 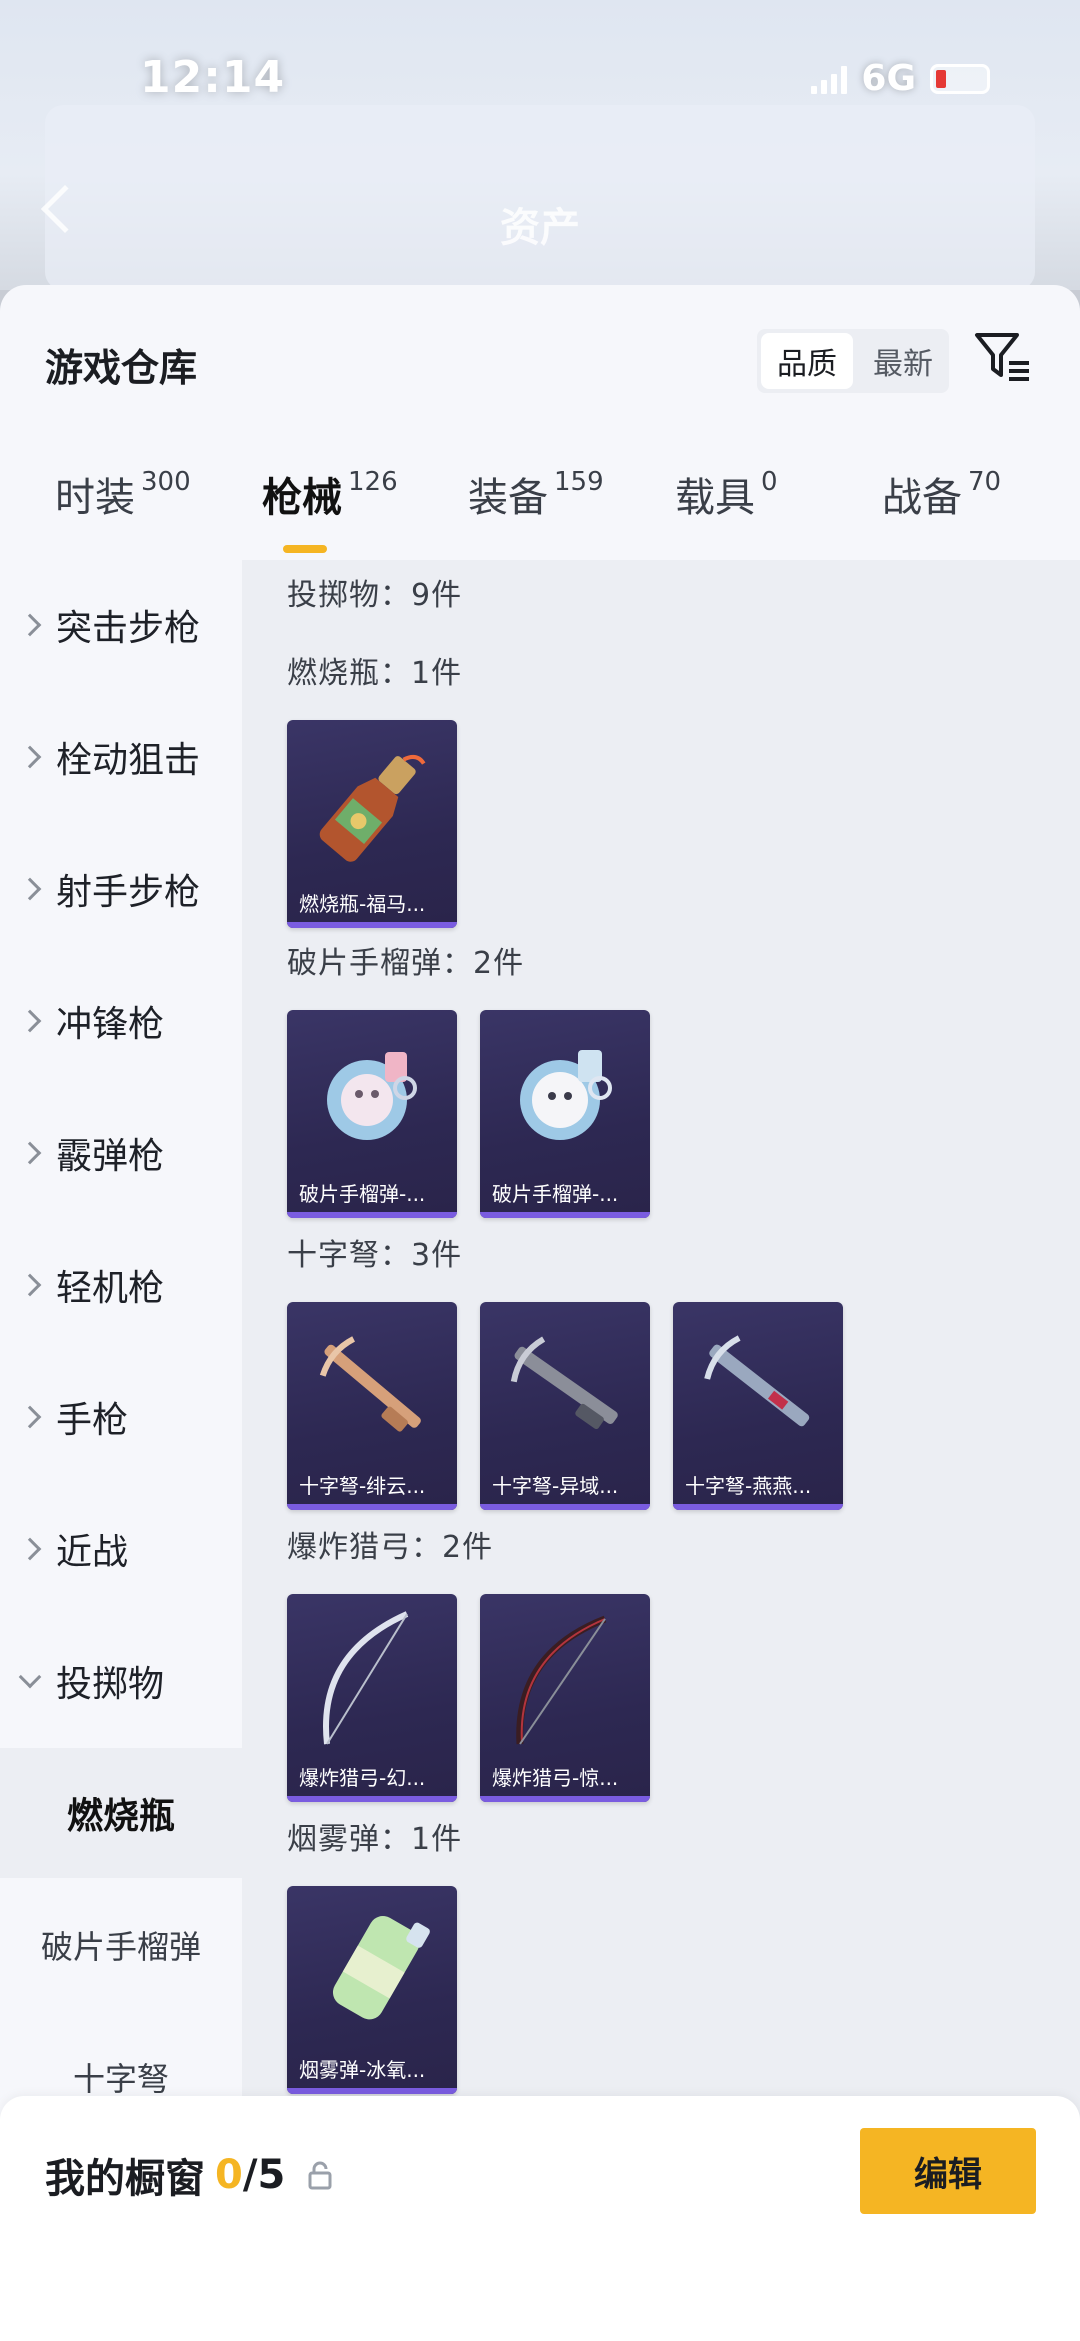 What do you see at coordinates (372, 808) in the screenshot?
I see `molotov-icon` at bounding box center [372, 808].